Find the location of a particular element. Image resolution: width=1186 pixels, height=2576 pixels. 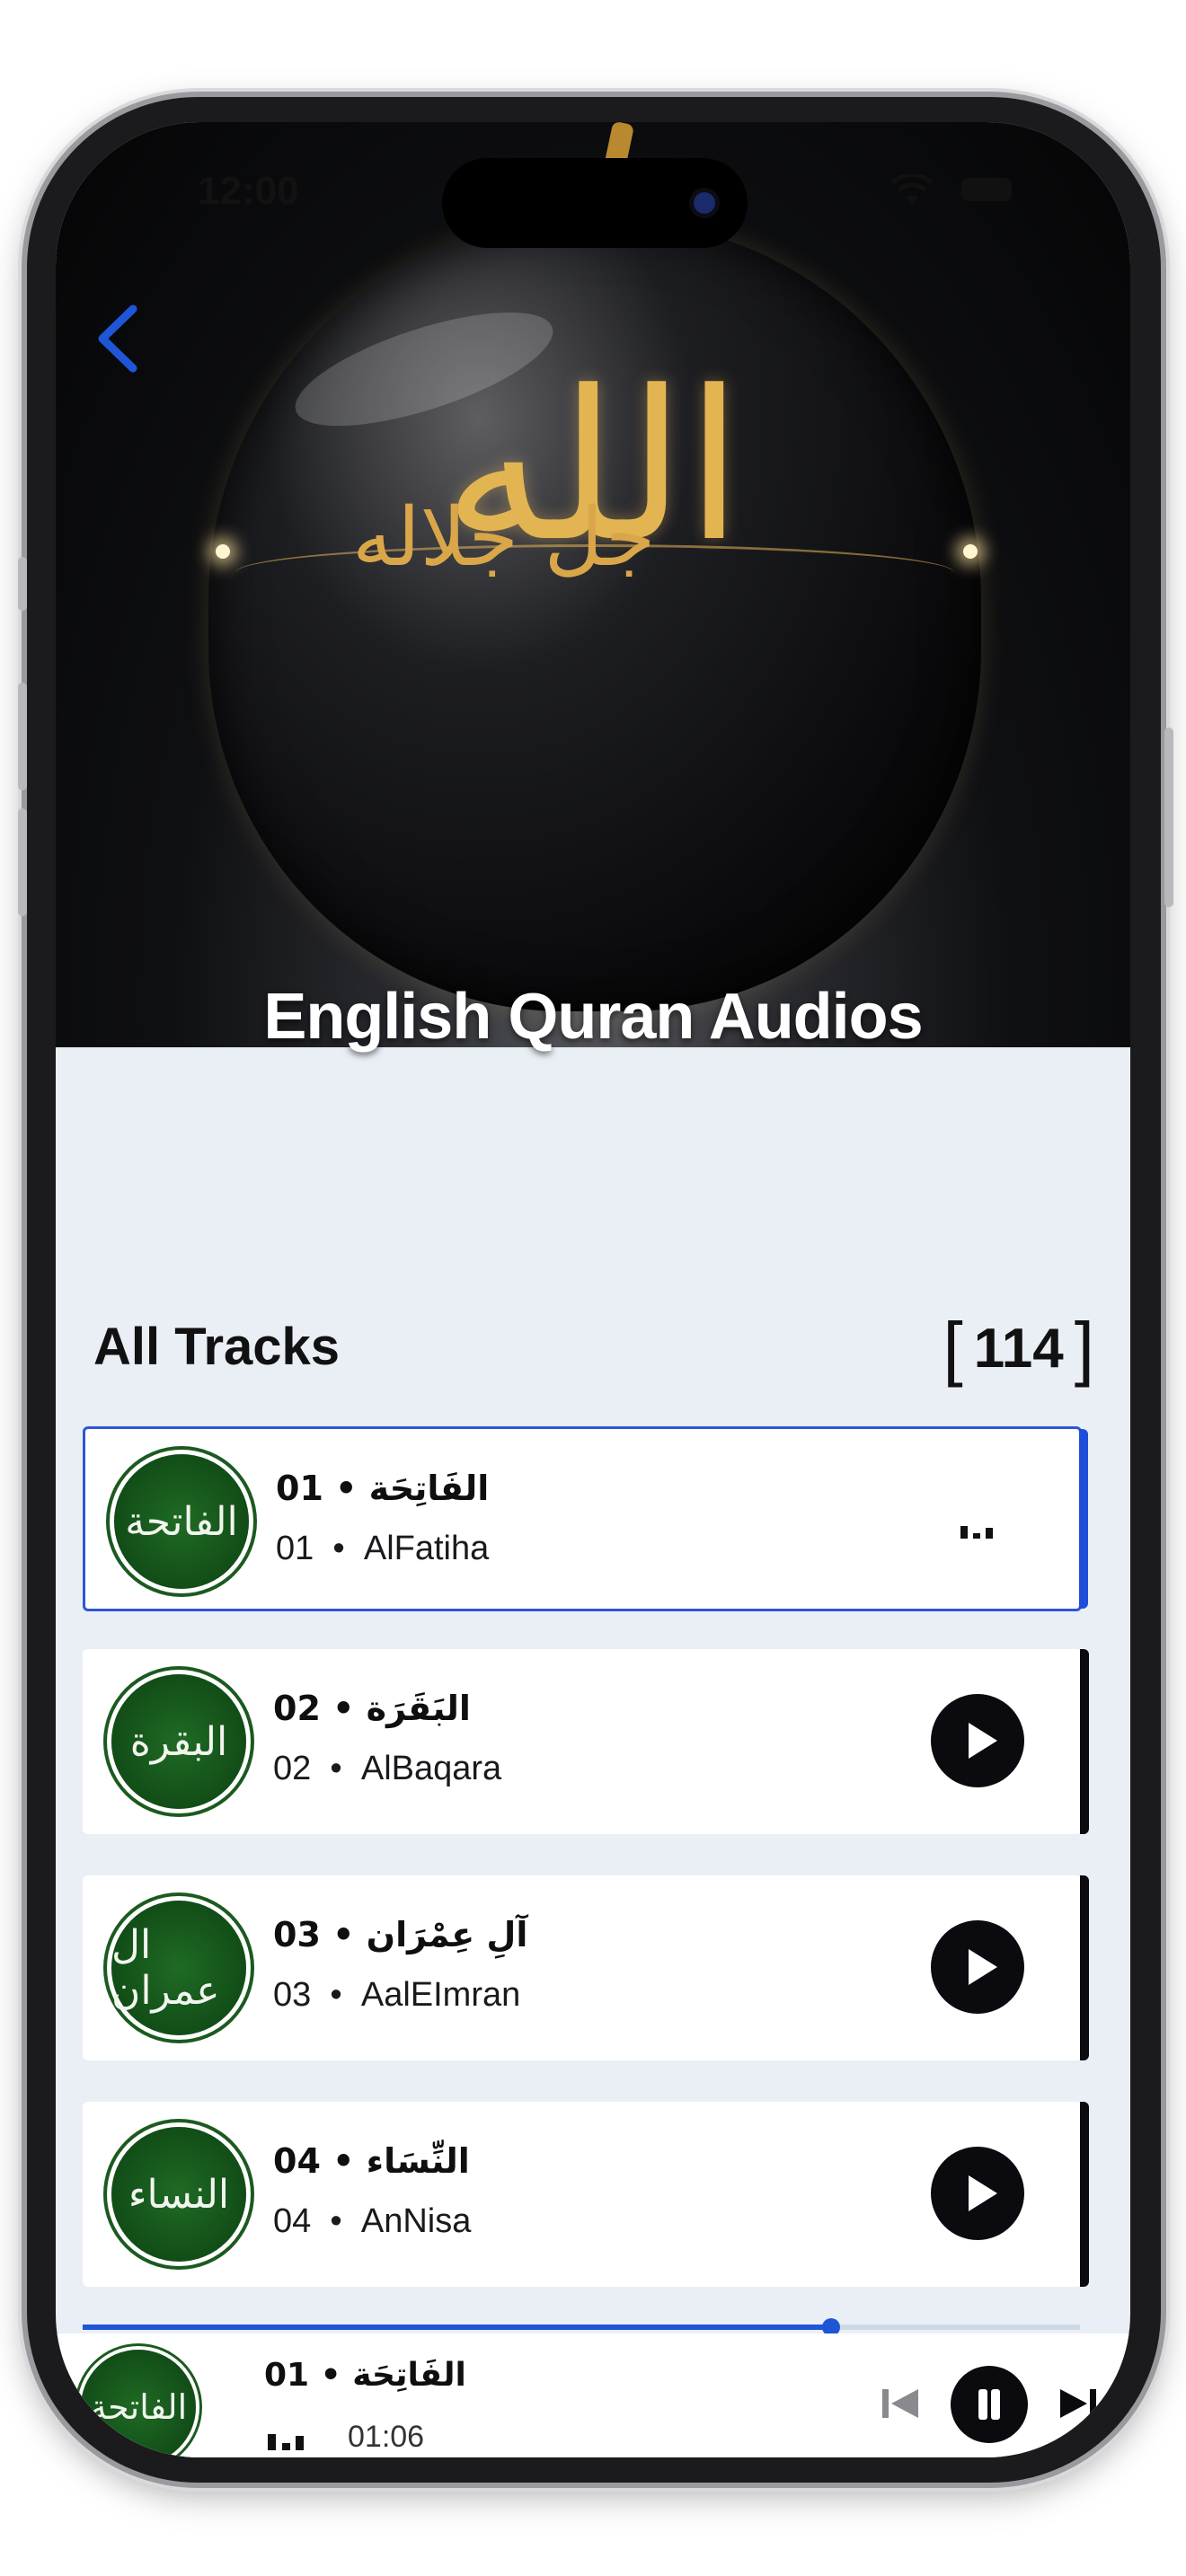

back-chevron-icon is located at coordinates (117, 338).